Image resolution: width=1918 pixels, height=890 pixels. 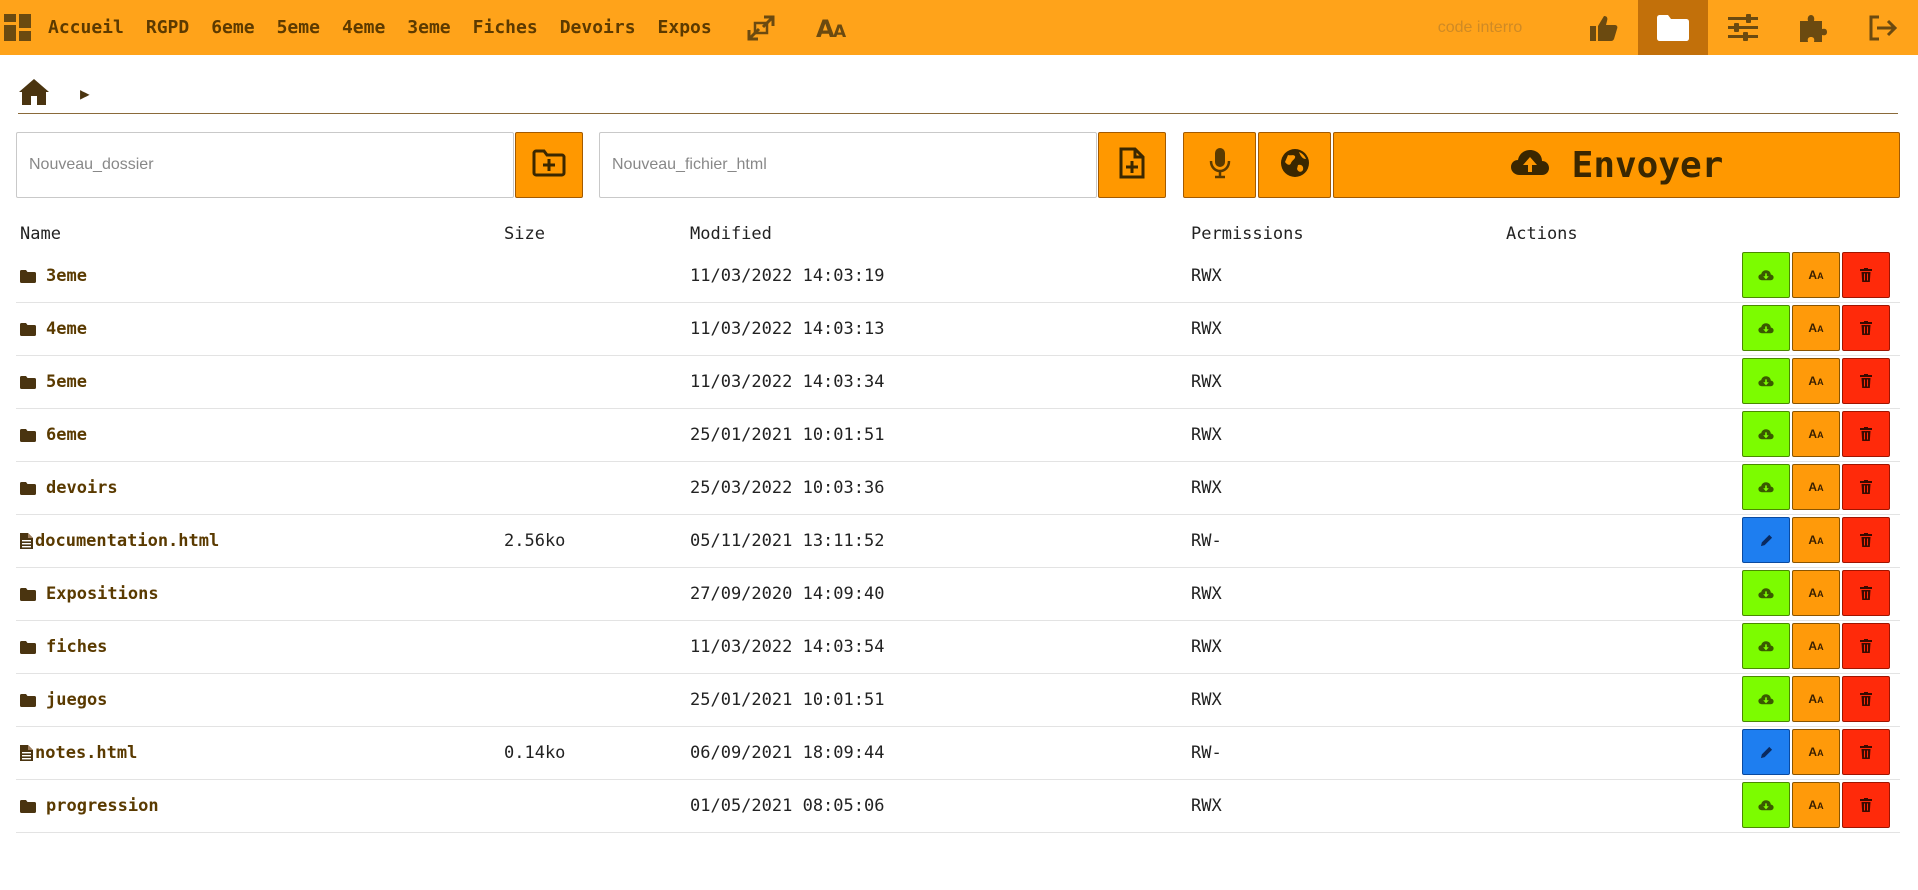 I want to click on row-name-label: progression, so click(x=102, y=806).